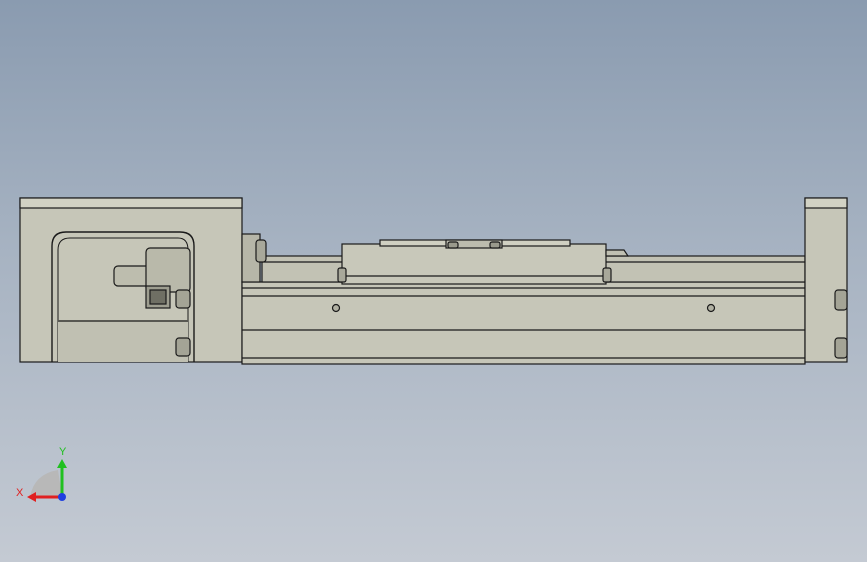 This screenshot has width=867, height=562. Describe the element at coordinates (20, 493) in the screenshot. I see `x-axis-label: X` at that location.